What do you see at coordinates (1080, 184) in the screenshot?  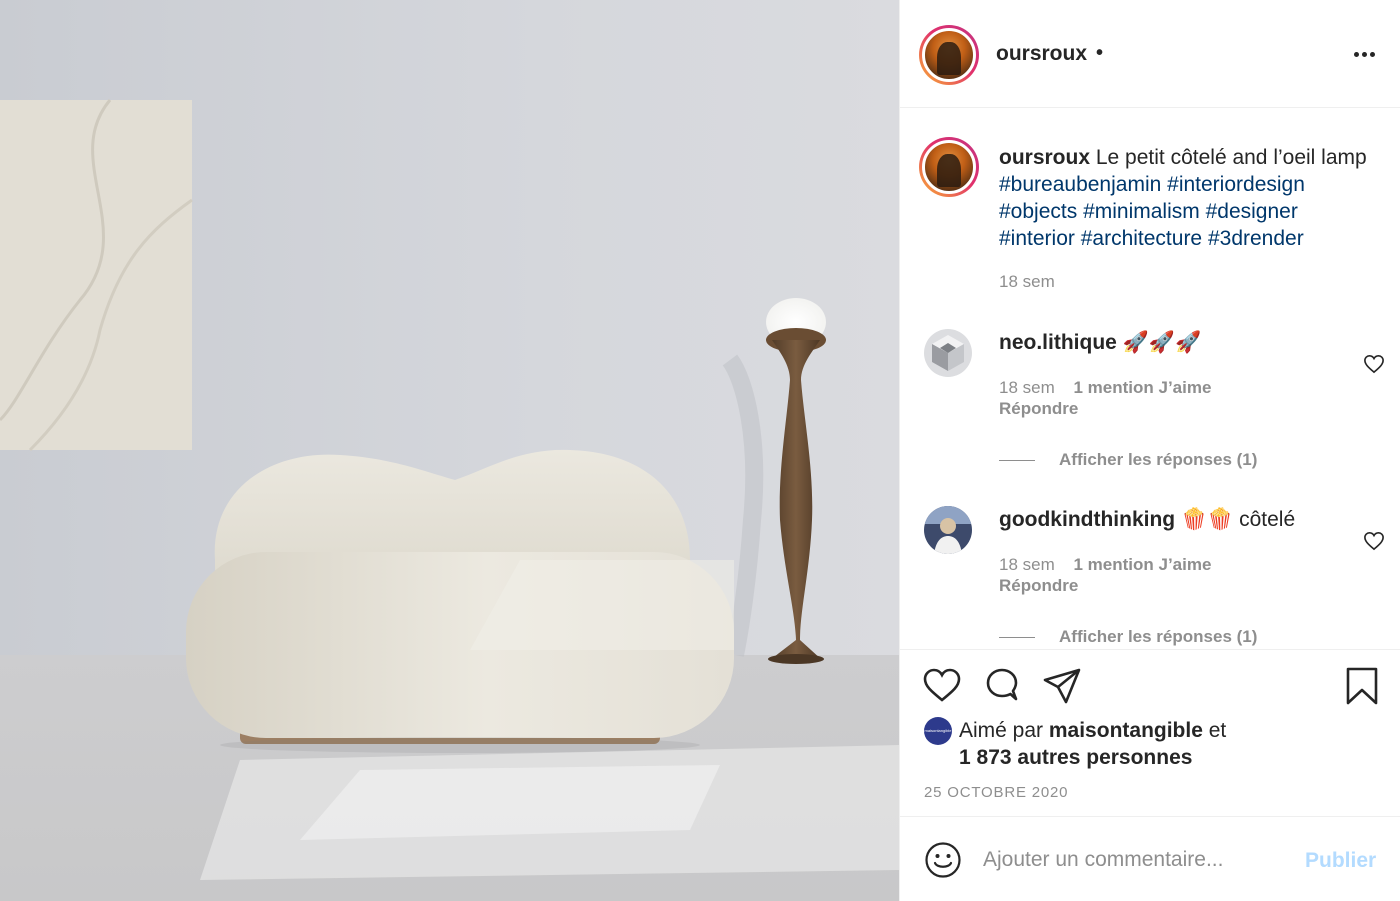 I see `hashtag: #bureaubenjamin` at bounding box center [1080, 184].